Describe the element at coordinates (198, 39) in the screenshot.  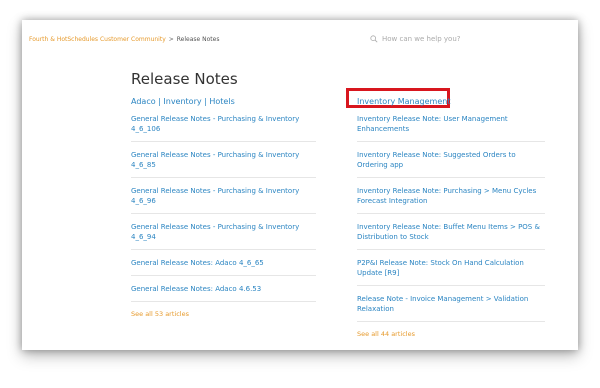
I see `breadcrumb-current: Release Notes` at that location.